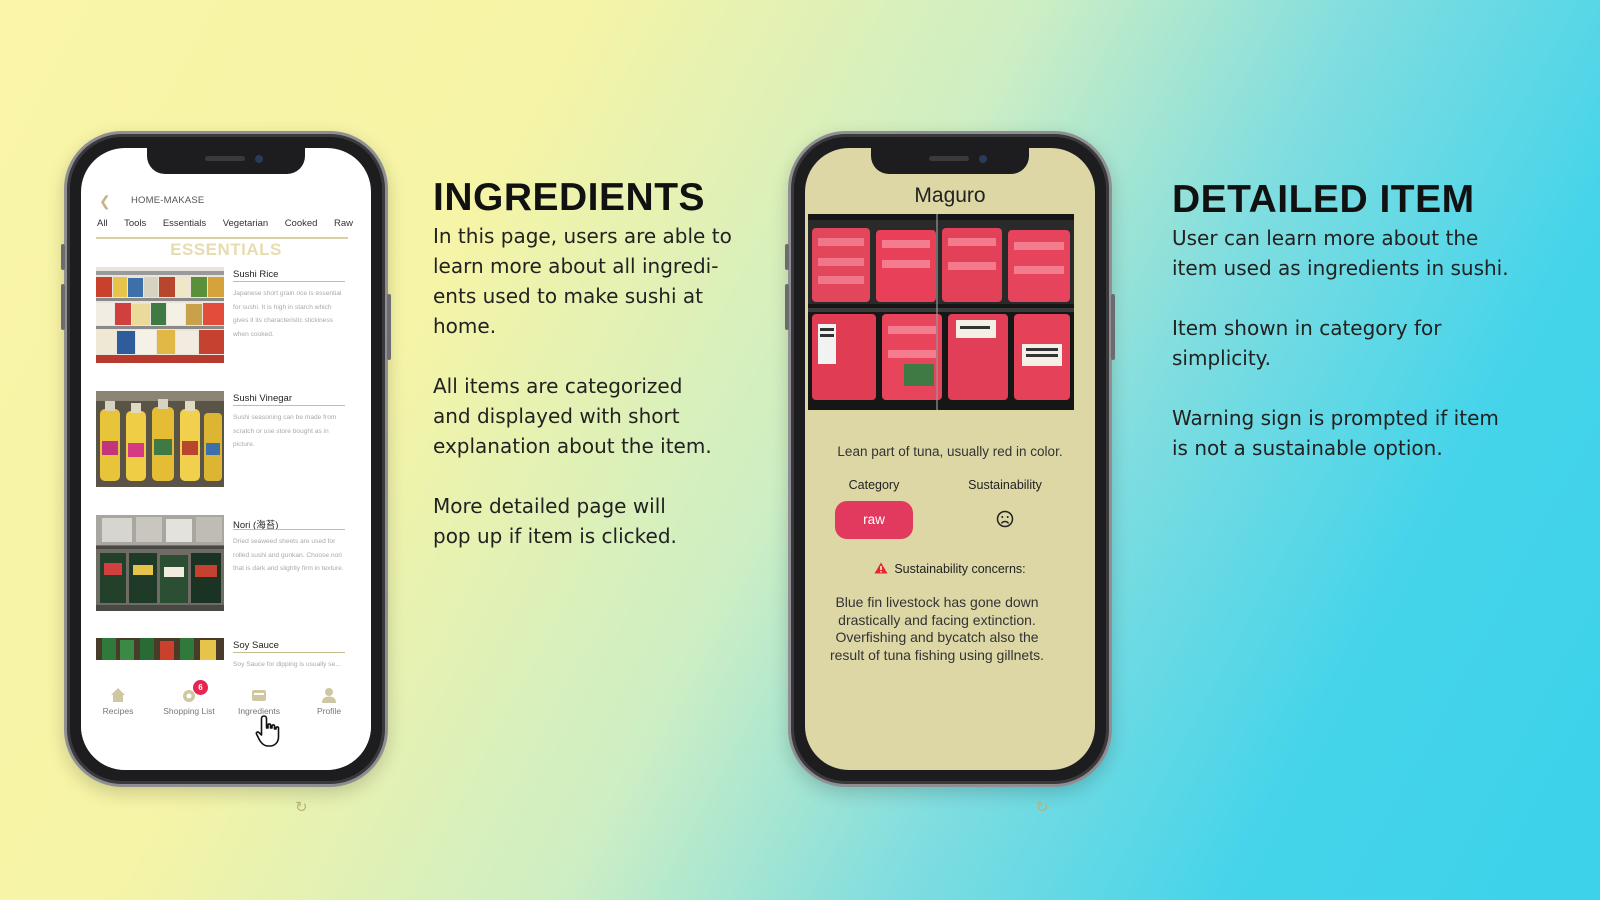 The width and height of the screenshot is (1600, 900). What do you see at coordinates (160, 649) in the screenshot?
I see `soy-sauce-image` at bounding box center [160, 649].